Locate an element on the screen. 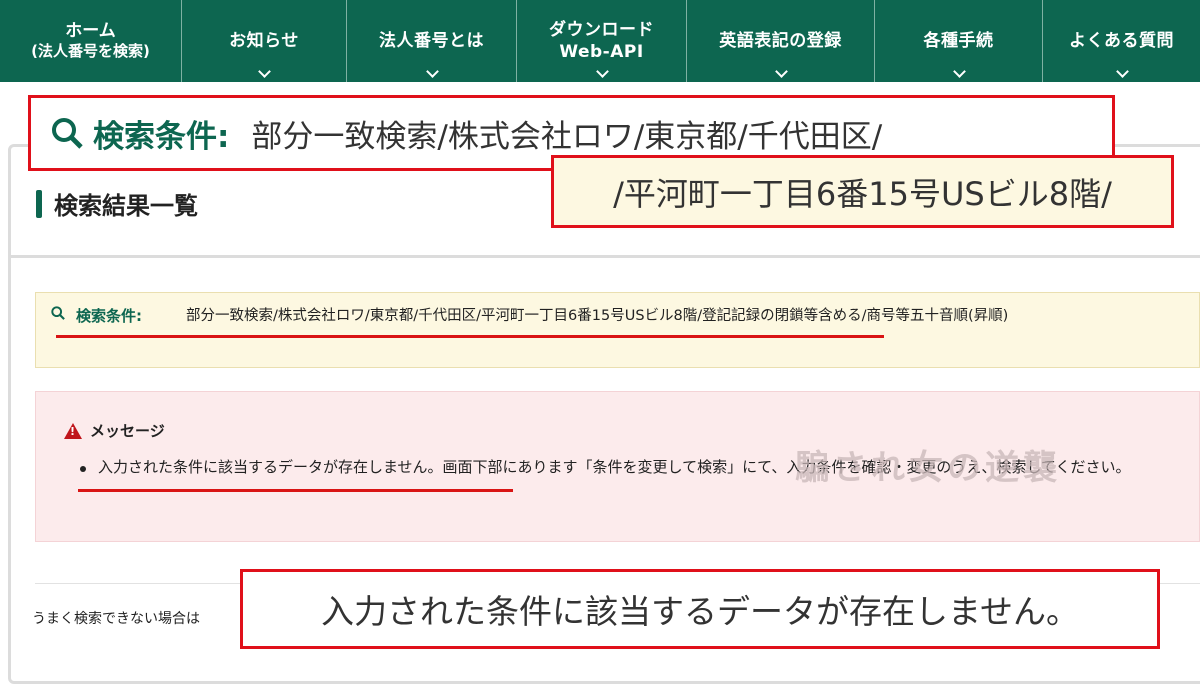  nav-download-sublabel: Web-API is located at coordinates (601, 52).